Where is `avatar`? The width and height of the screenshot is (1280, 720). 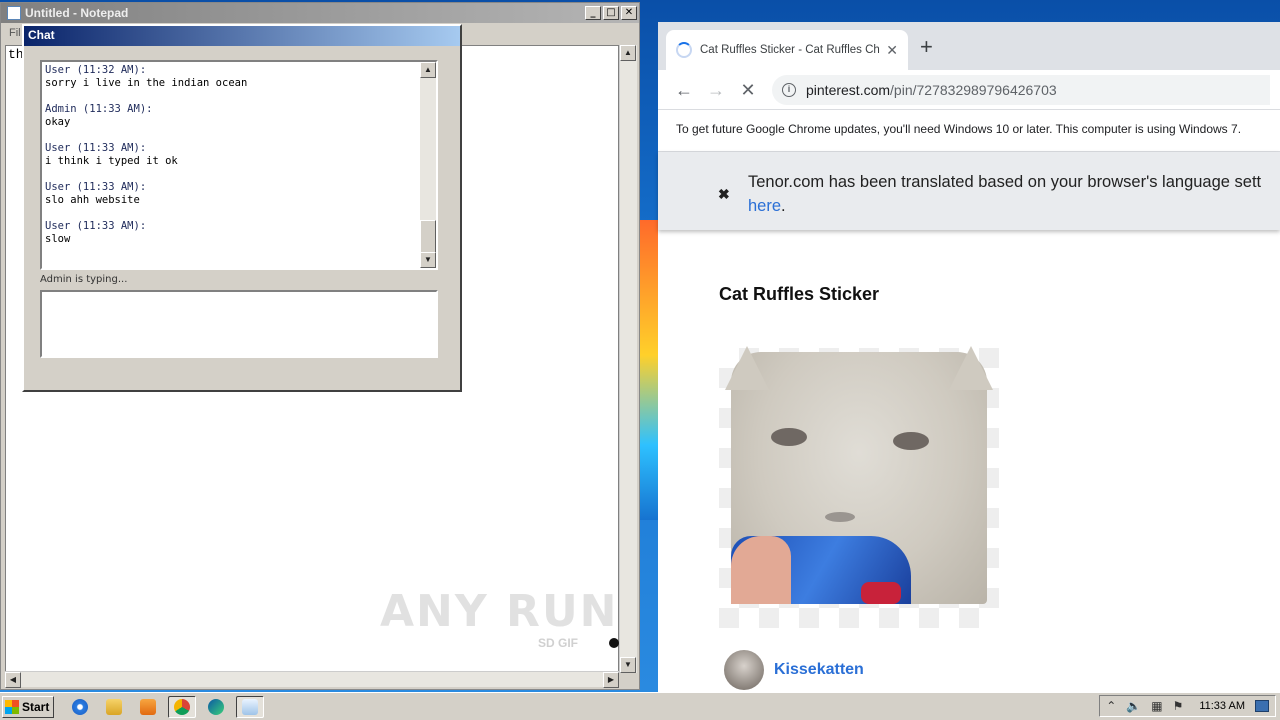 avatar is located at coordinates (744, 670).